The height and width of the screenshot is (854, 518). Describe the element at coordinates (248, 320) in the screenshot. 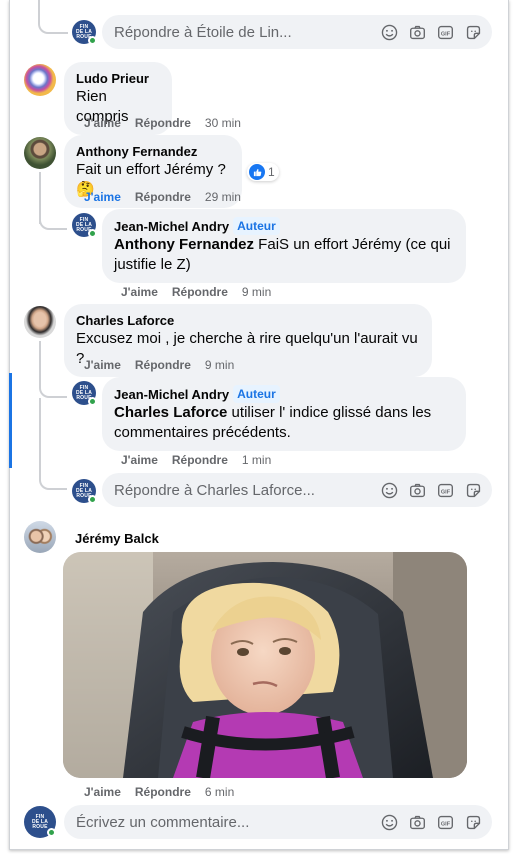

I see `comment-author: Charles Laforce` at that location.